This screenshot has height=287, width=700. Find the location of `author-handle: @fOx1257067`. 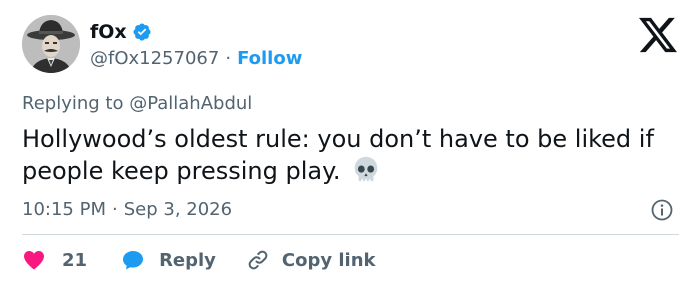

author-handle: @fOx1257067 is located at coordinates (154, 59).